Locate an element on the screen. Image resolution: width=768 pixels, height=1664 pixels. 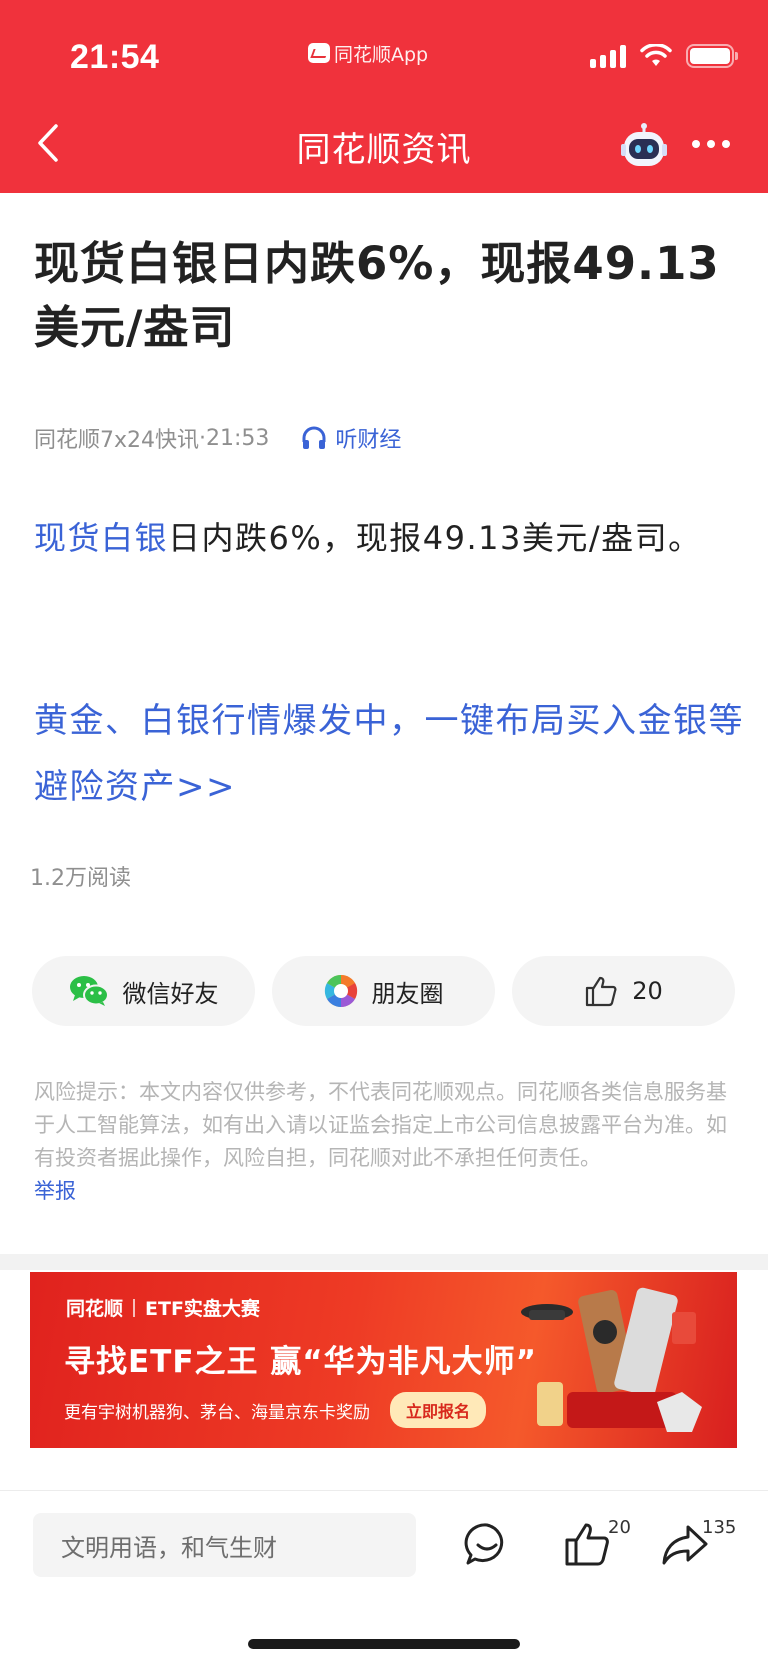
bottom-share-count: 135 is located at coordinates (719, 1527).